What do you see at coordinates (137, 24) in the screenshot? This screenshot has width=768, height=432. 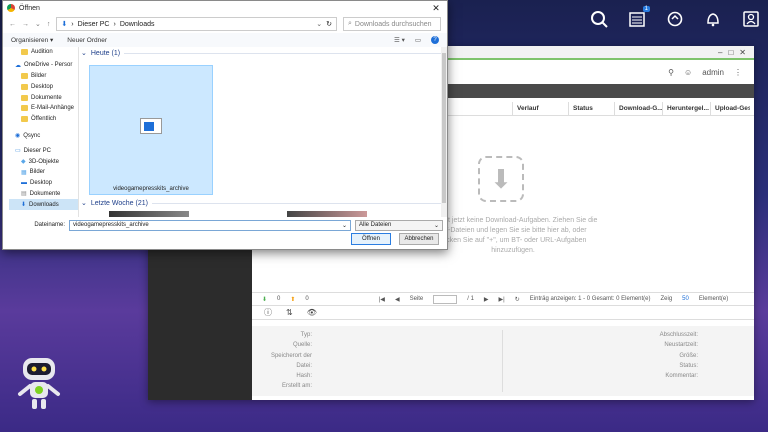 I see `breadcrumb-downloads: Downloads` at bounding box center [137, 24].